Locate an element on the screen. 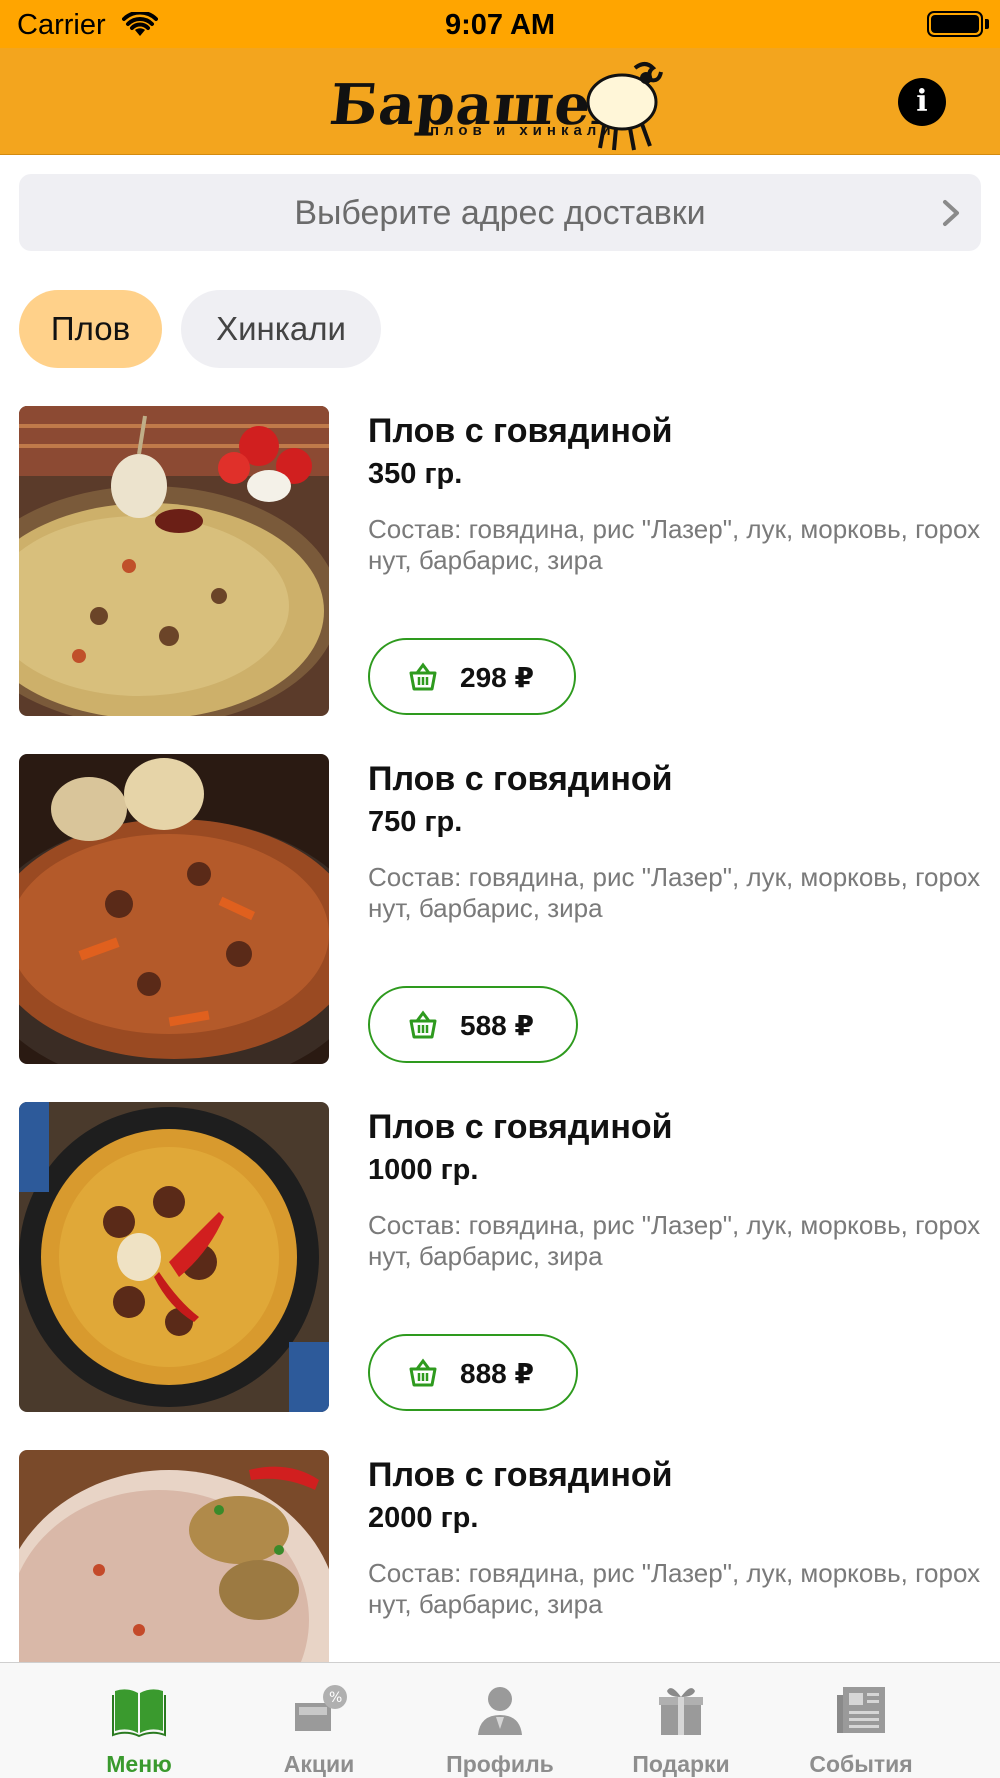  category-chip-plov: Плов is located at coordinates (90, 329).